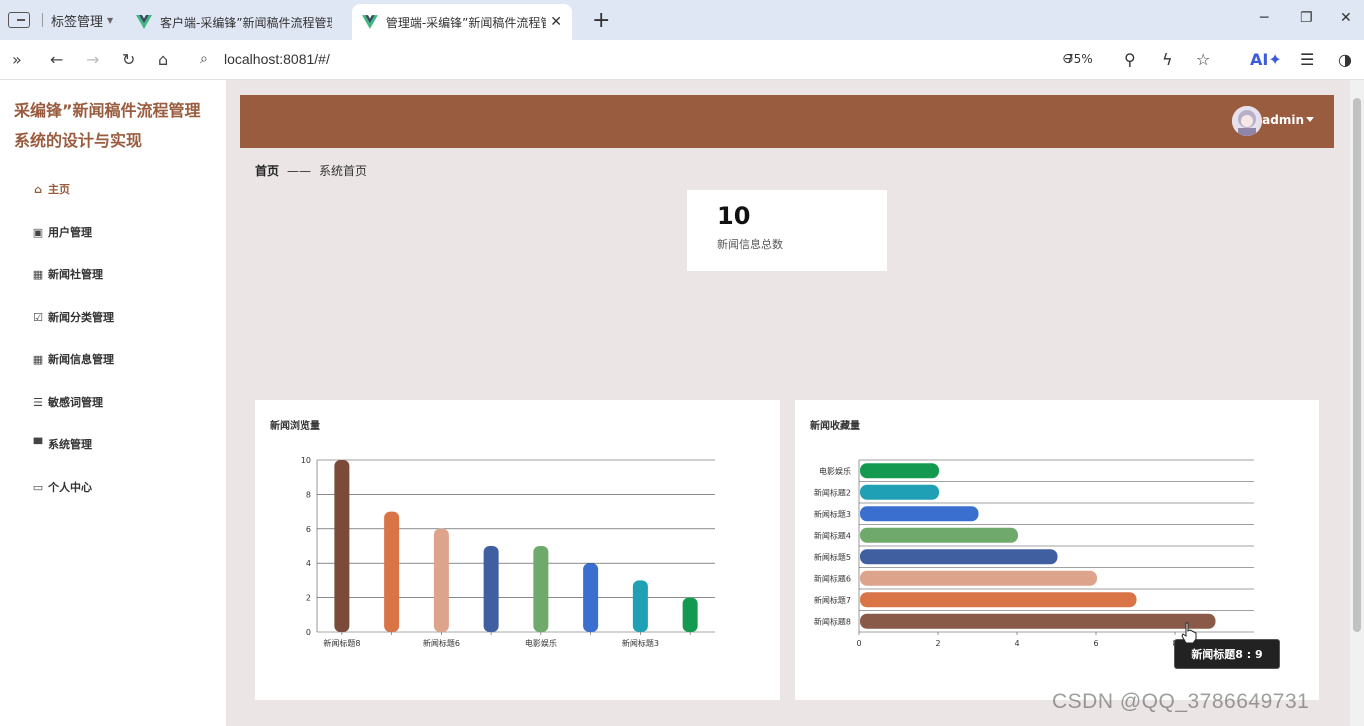 This screenshot has width=1364, height=726. What do you see at coordinates (308, 529) in the screenshot?
I see `y-tick-label: 6` at bounding box center [308, 529].